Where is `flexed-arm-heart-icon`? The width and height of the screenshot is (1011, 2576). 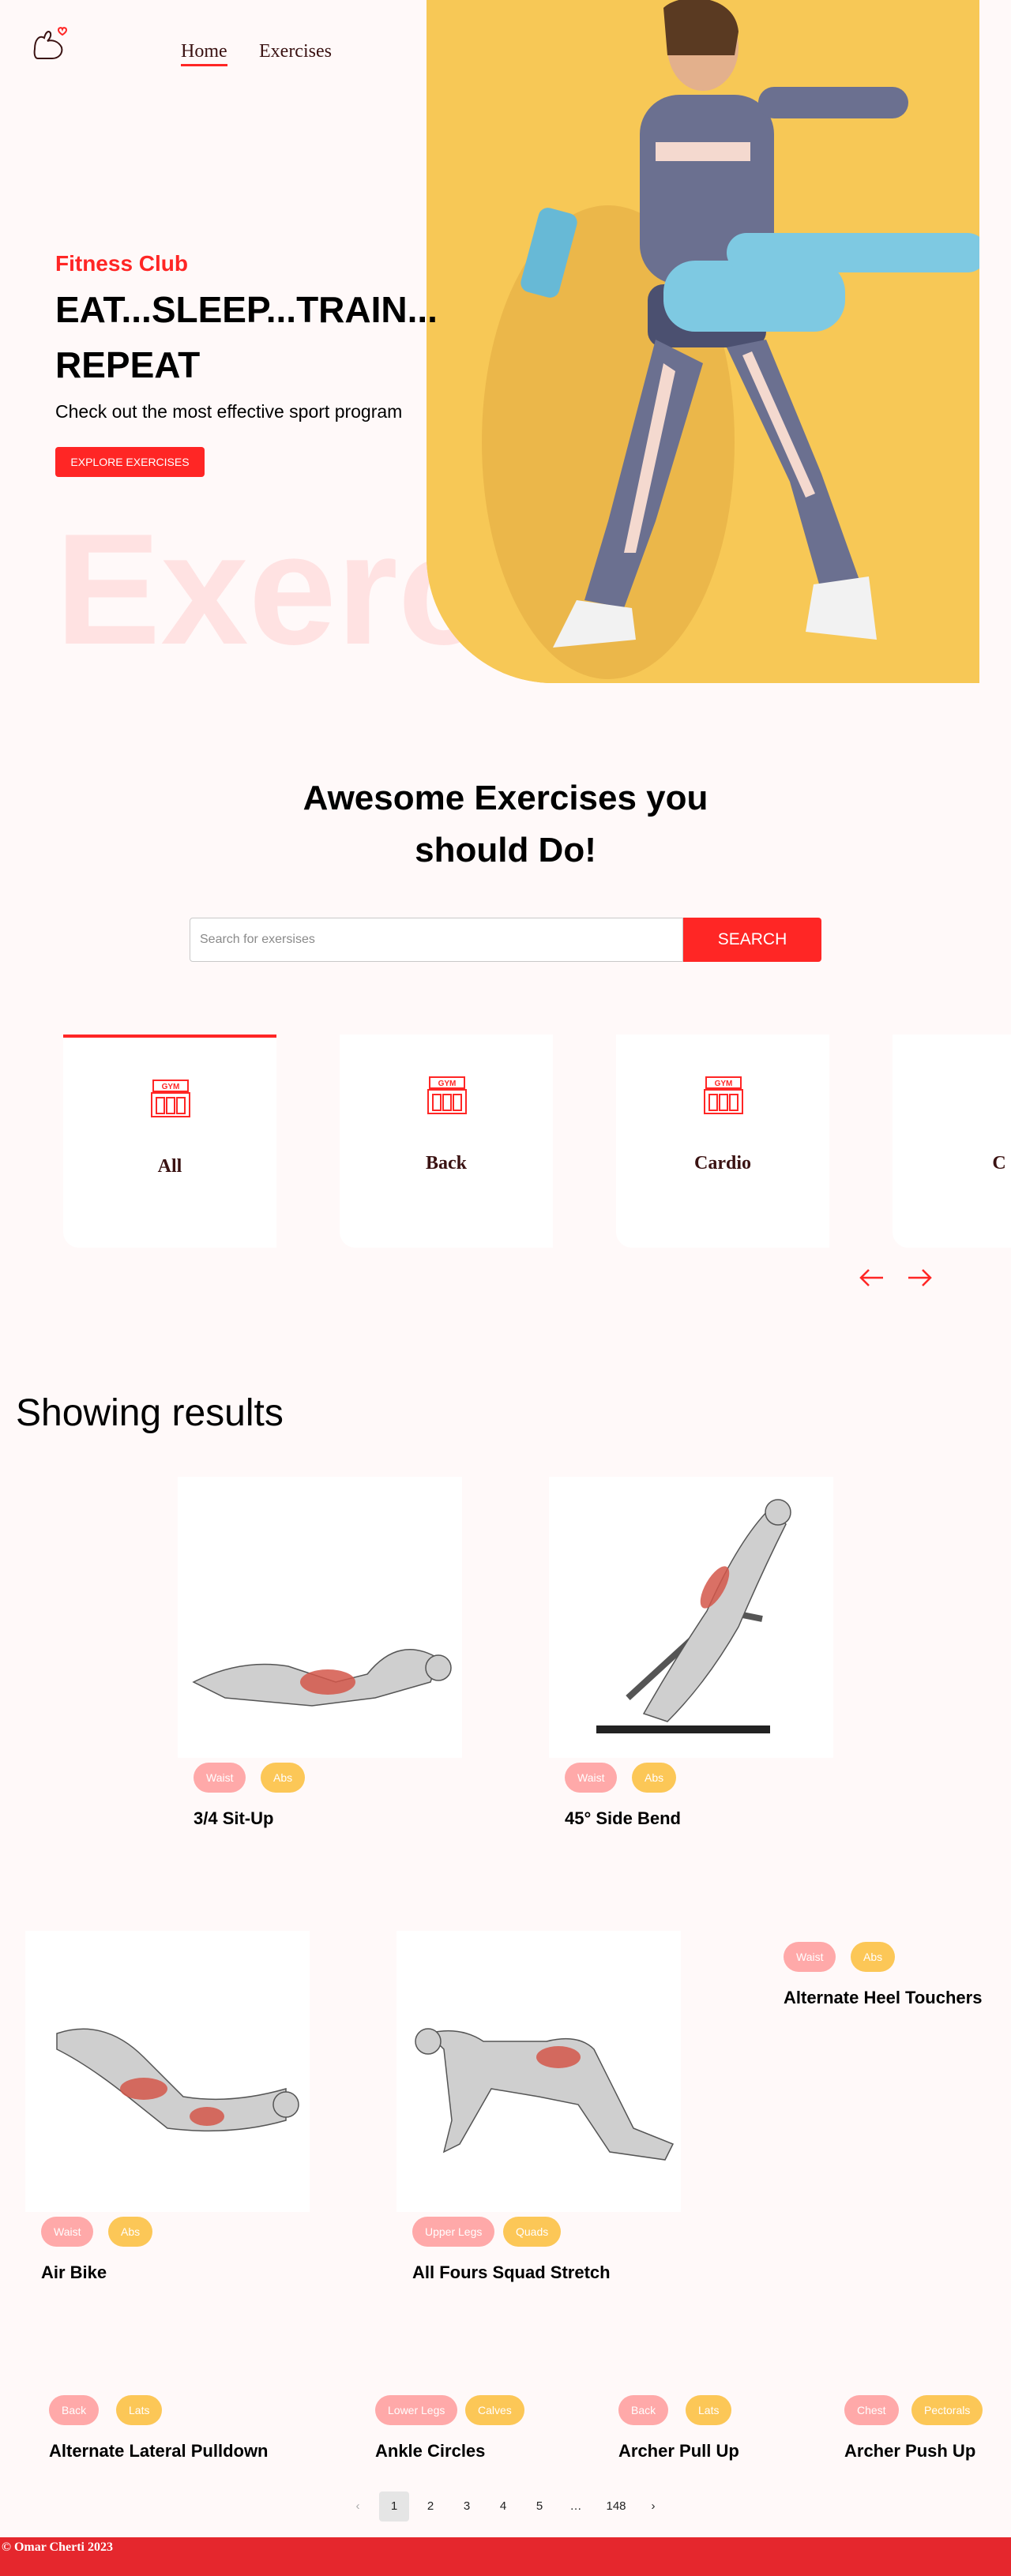
flexed-arm-heart-icon is located at coordinates (50, 43).